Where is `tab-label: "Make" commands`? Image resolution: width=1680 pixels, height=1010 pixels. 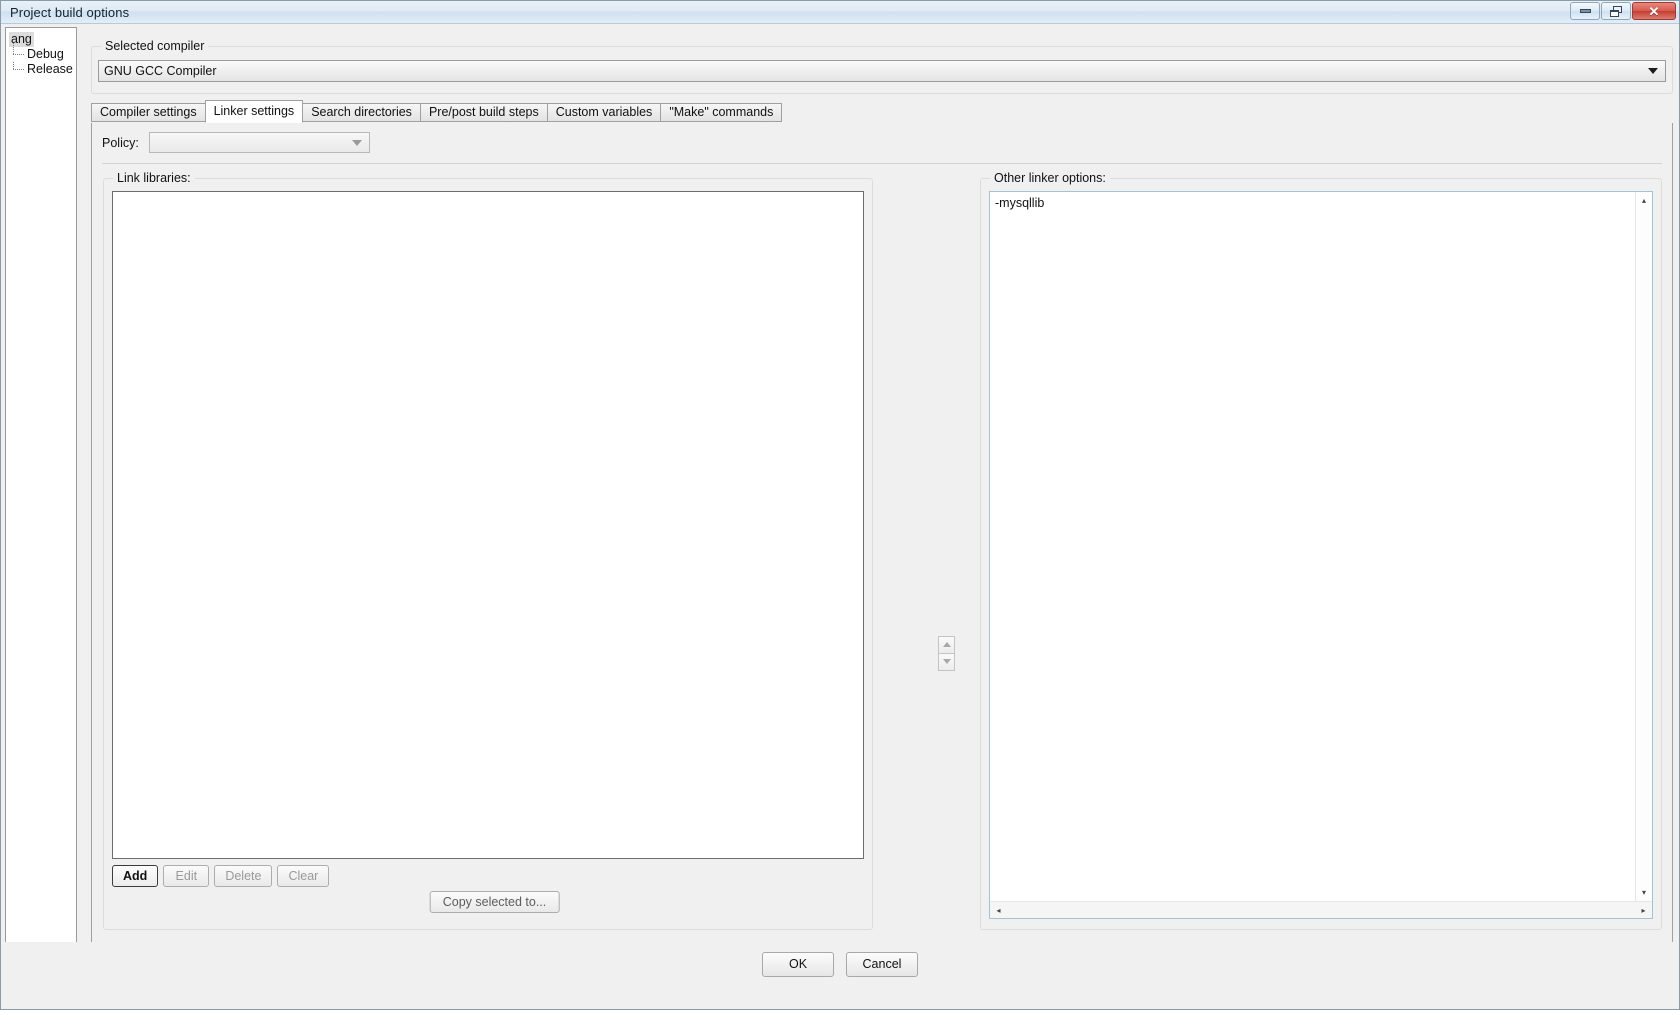 tab-label: "Make" commands is located at coordinates (721, 112).